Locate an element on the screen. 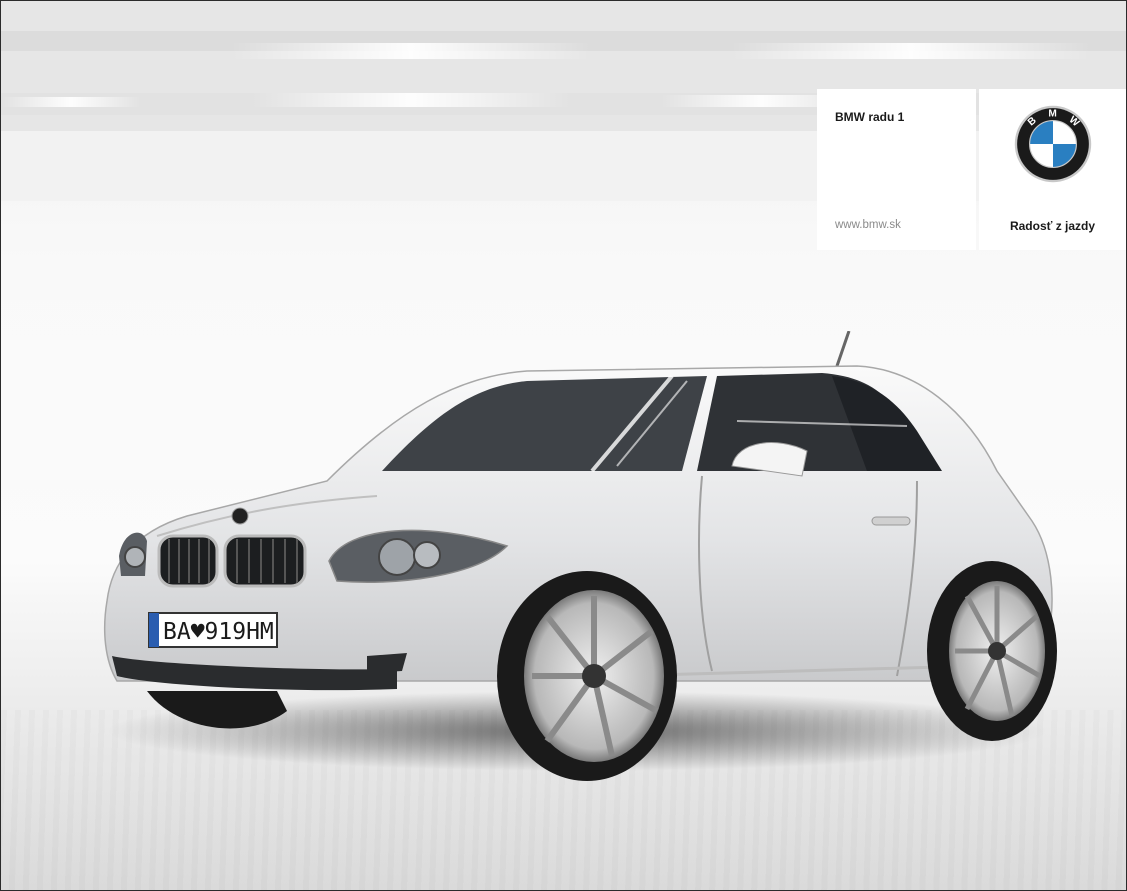 The width and height of the screenshot is (1127, 891). model-name: BMW radu 1 is located at coordinates (870, 117).